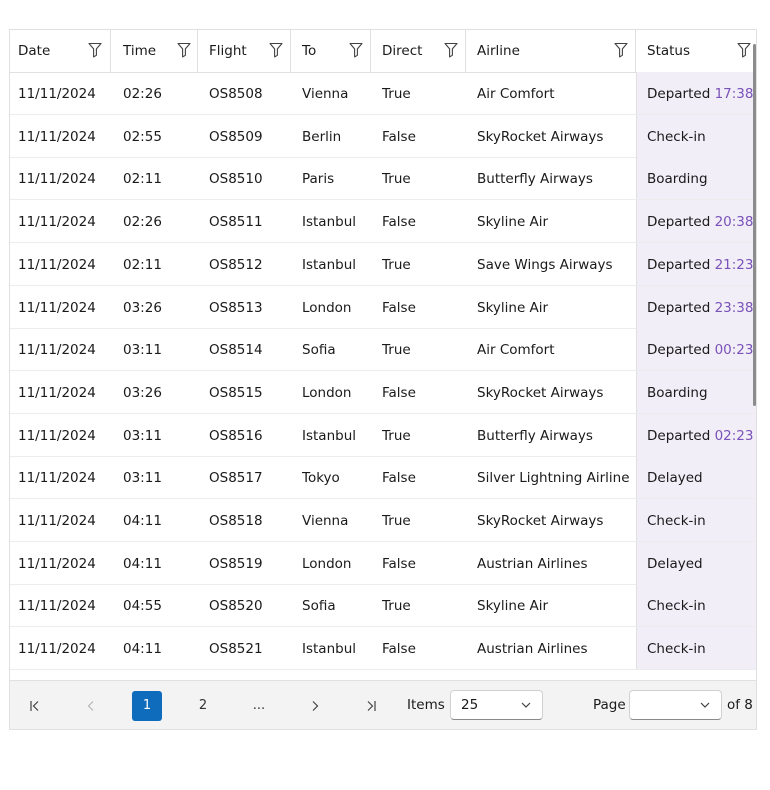 Image resolution: width=770 pixels, height=790 pixels. I want to click on page-button-2: 2, so click(203, 706).